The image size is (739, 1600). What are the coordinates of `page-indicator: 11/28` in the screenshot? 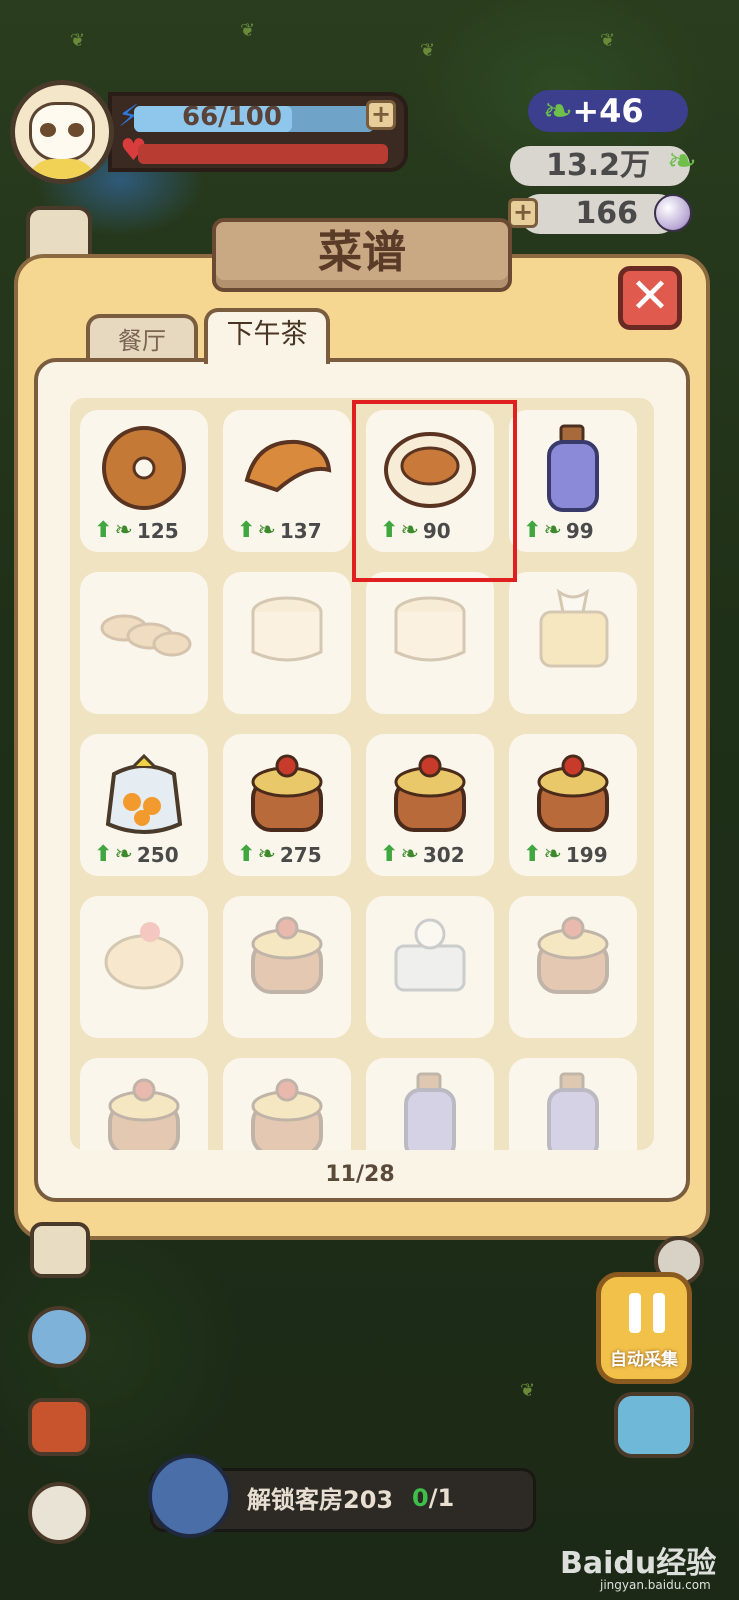 It's located at (360, 1174).